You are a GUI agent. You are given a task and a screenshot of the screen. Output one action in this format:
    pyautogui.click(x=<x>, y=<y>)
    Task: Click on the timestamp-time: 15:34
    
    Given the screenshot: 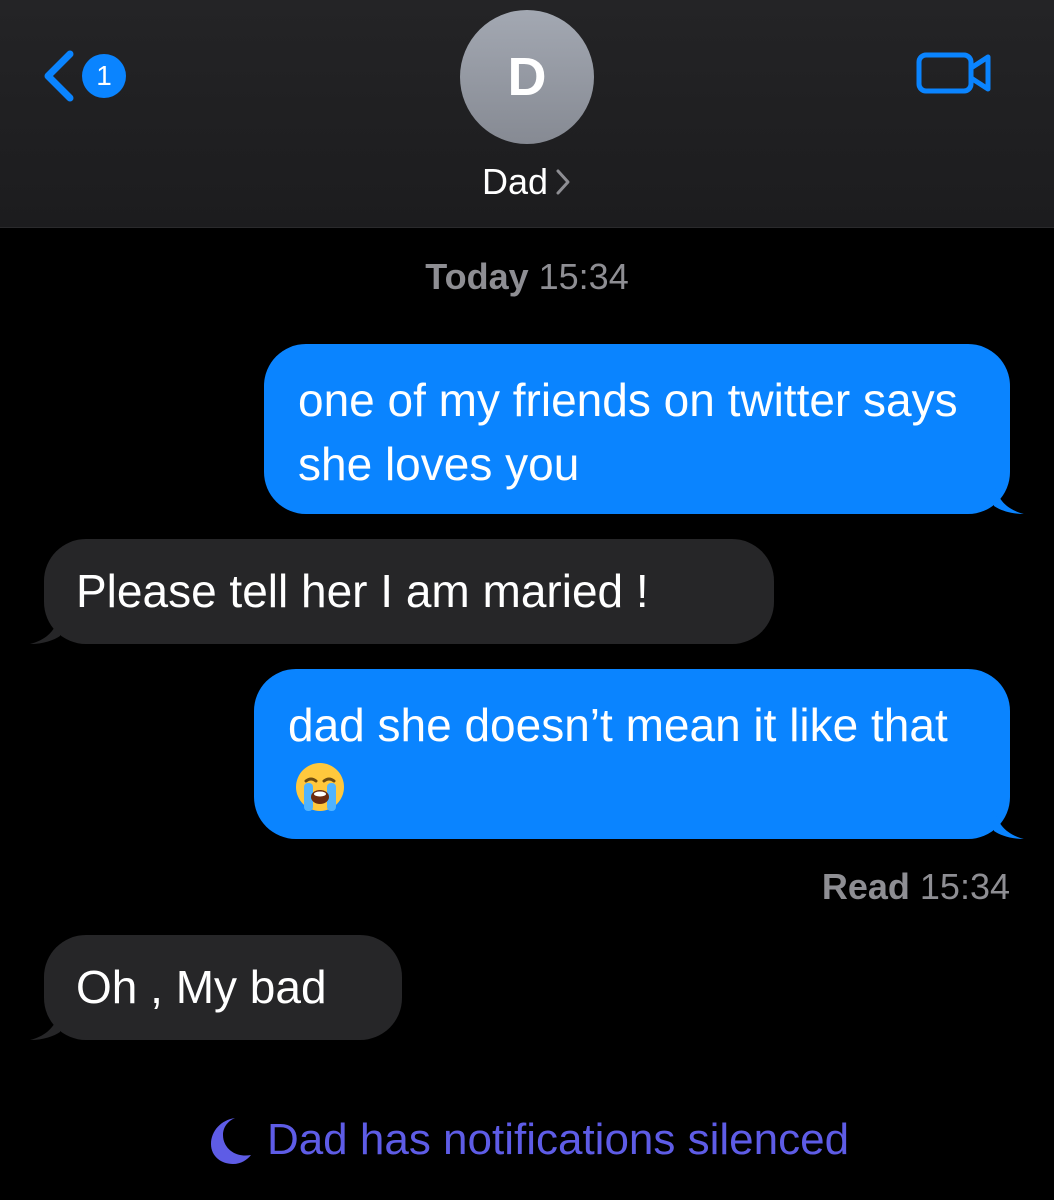 What is the action you would take?
    pyautogui.click(x=583, y=276)
    